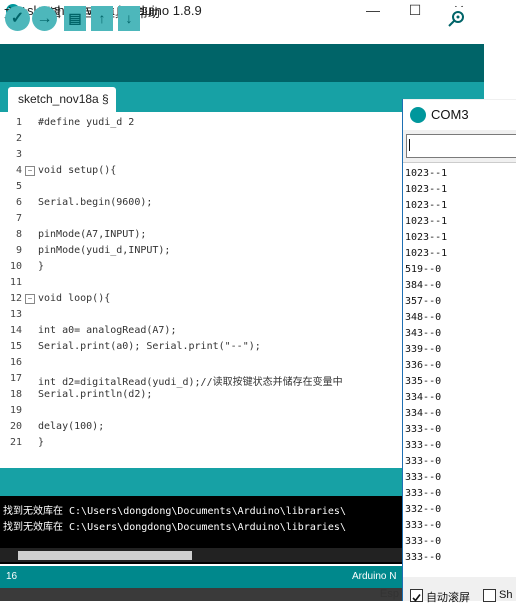  What do you see at coordinates (105, 555) in the screenshot?
I see `console-scrollbar-thumb` at bounding box center [105, 555].